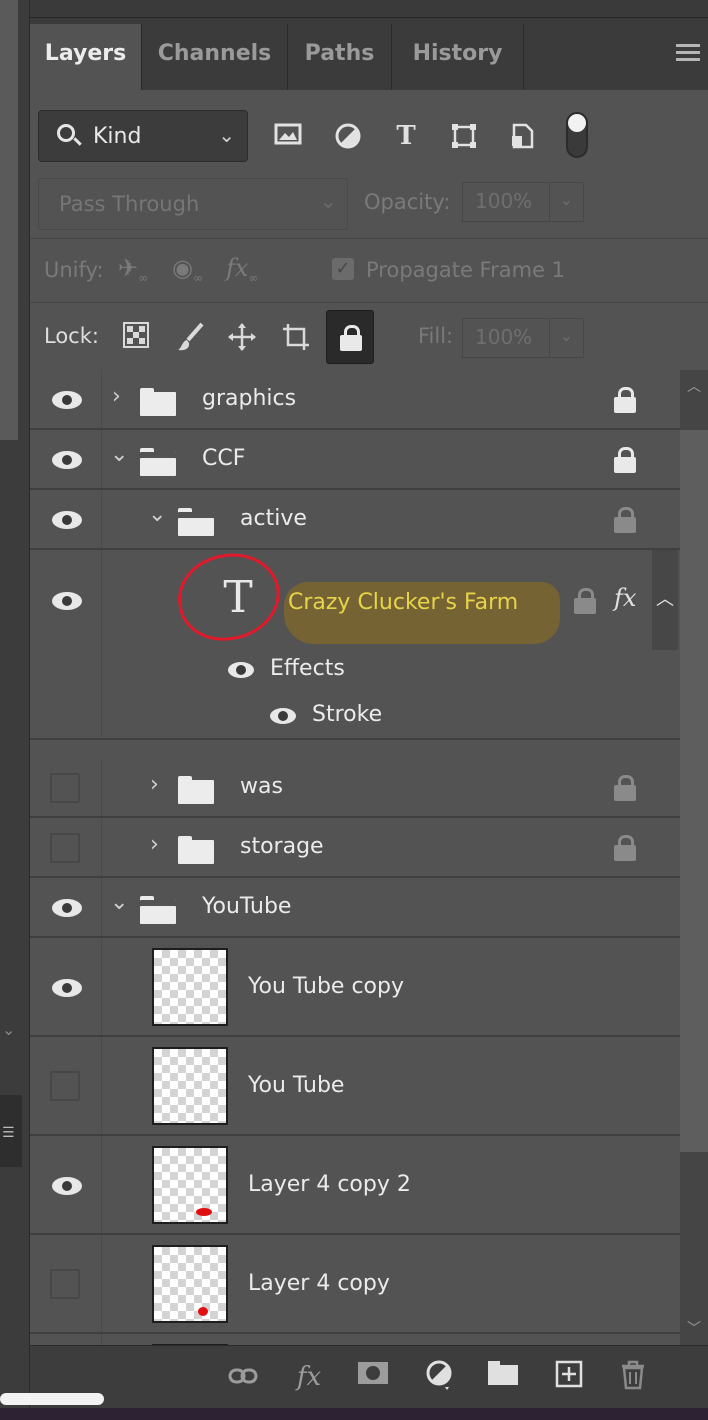 The width and height of the screenshot is (708, 1420). Describe the element at coordinates (243, 1377) in the screenshot. I see `link-layers-icon` at that location.